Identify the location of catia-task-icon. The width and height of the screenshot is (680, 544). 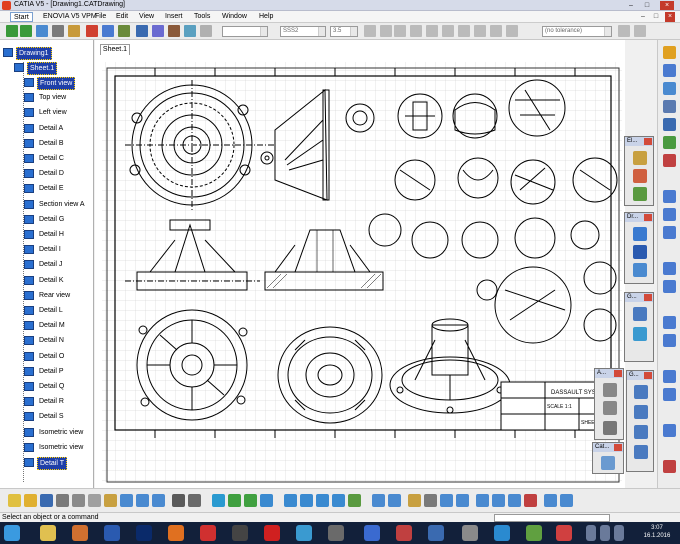
(564, 533).